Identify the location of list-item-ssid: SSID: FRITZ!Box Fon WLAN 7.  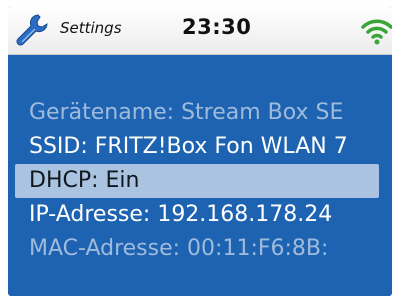
(200, 147).